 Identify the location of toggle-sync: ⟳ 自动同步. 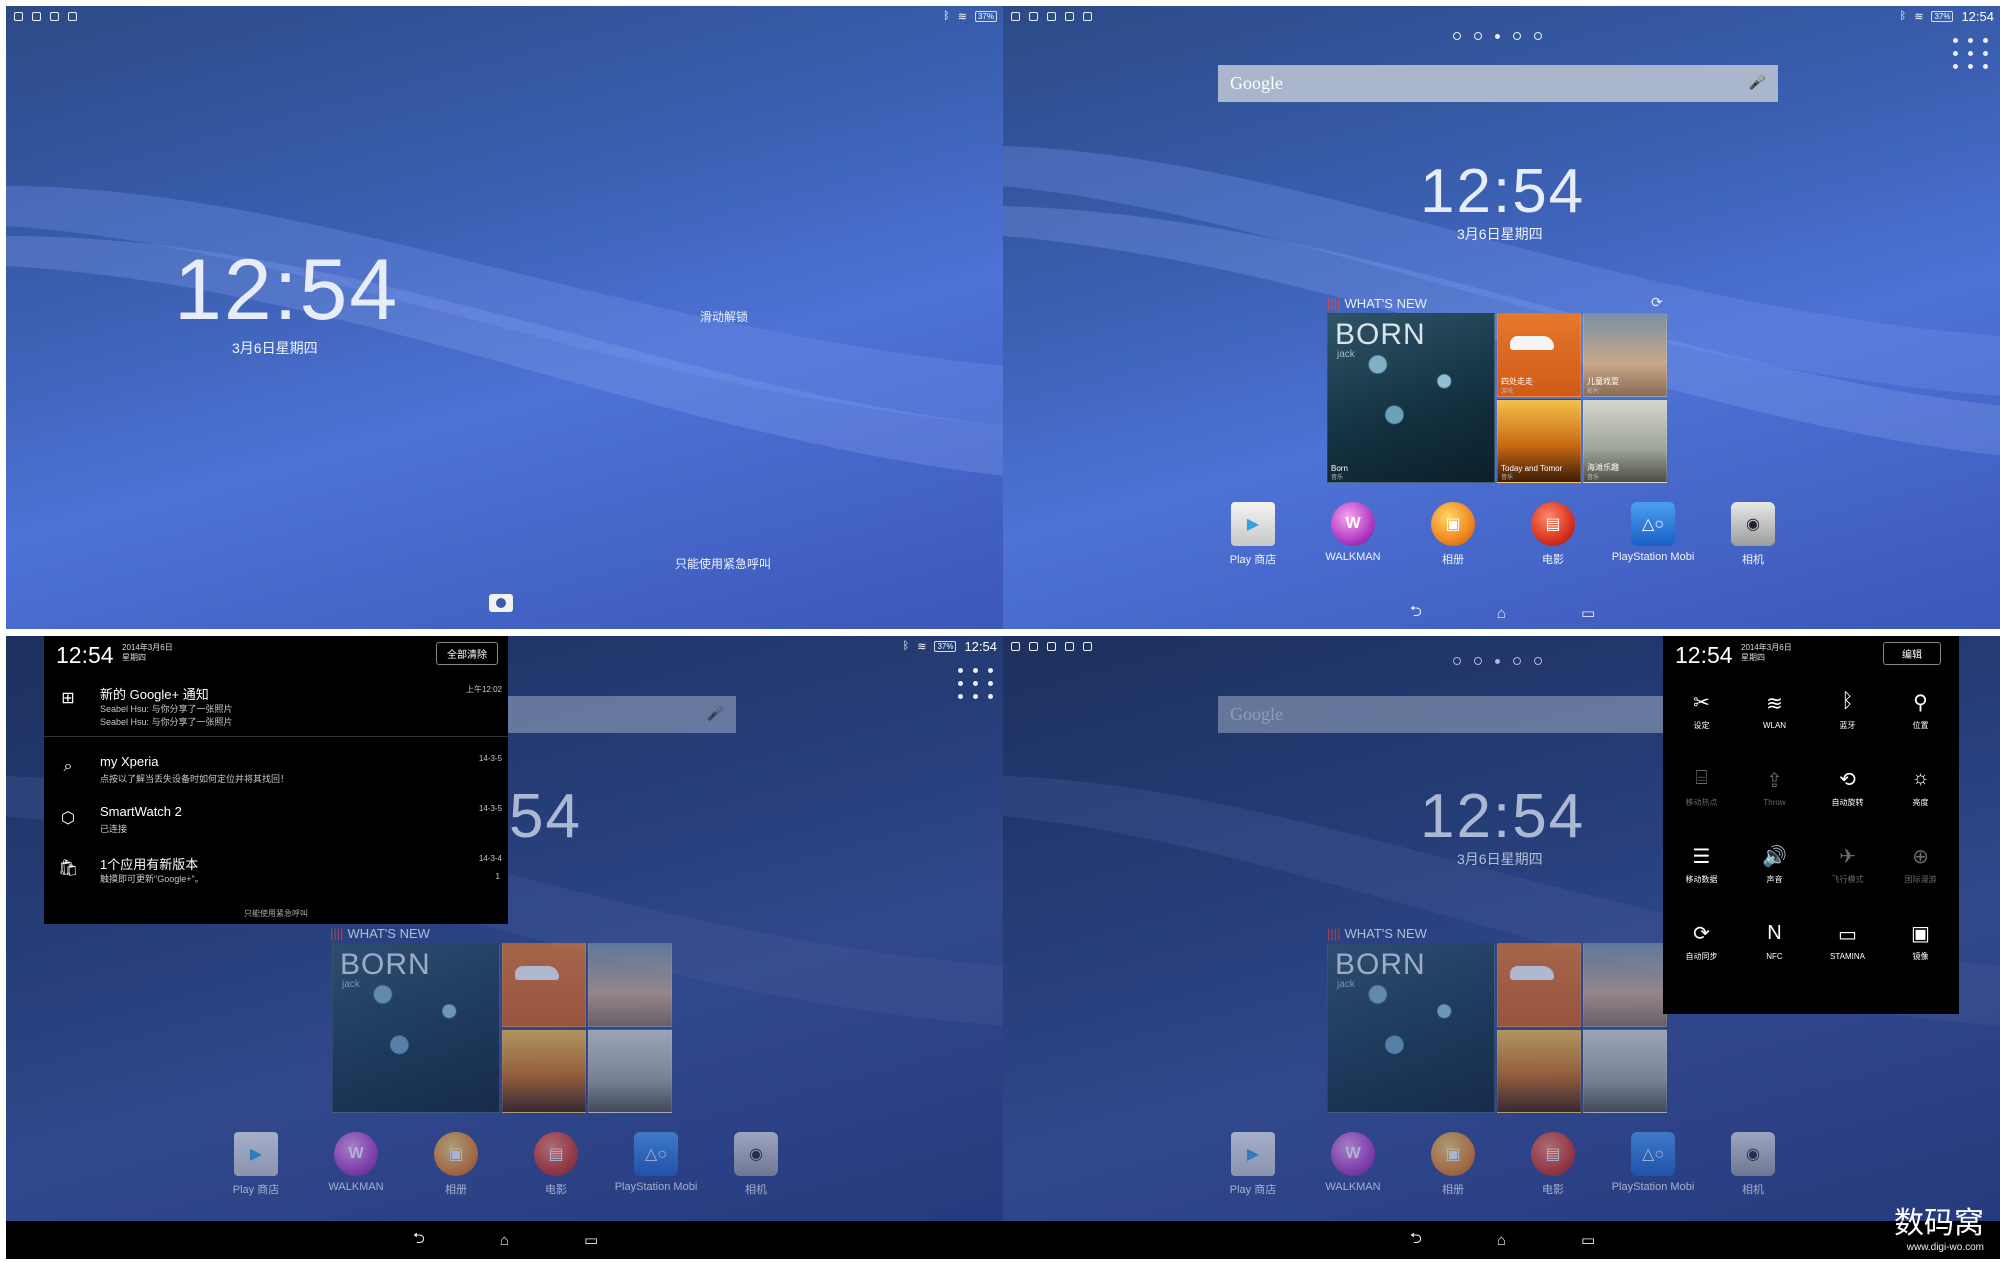
(1701, 941).